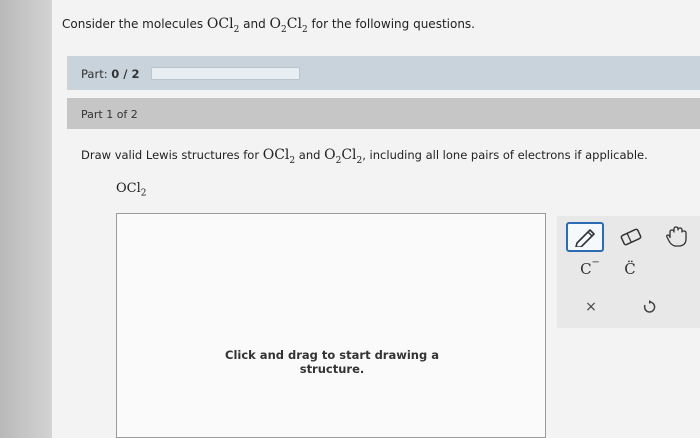 This screenshot has width=700, height=438. Describe the element at coordinates (586, 269) in the screenshot. I see `carbanion-glyph: C` at that location.